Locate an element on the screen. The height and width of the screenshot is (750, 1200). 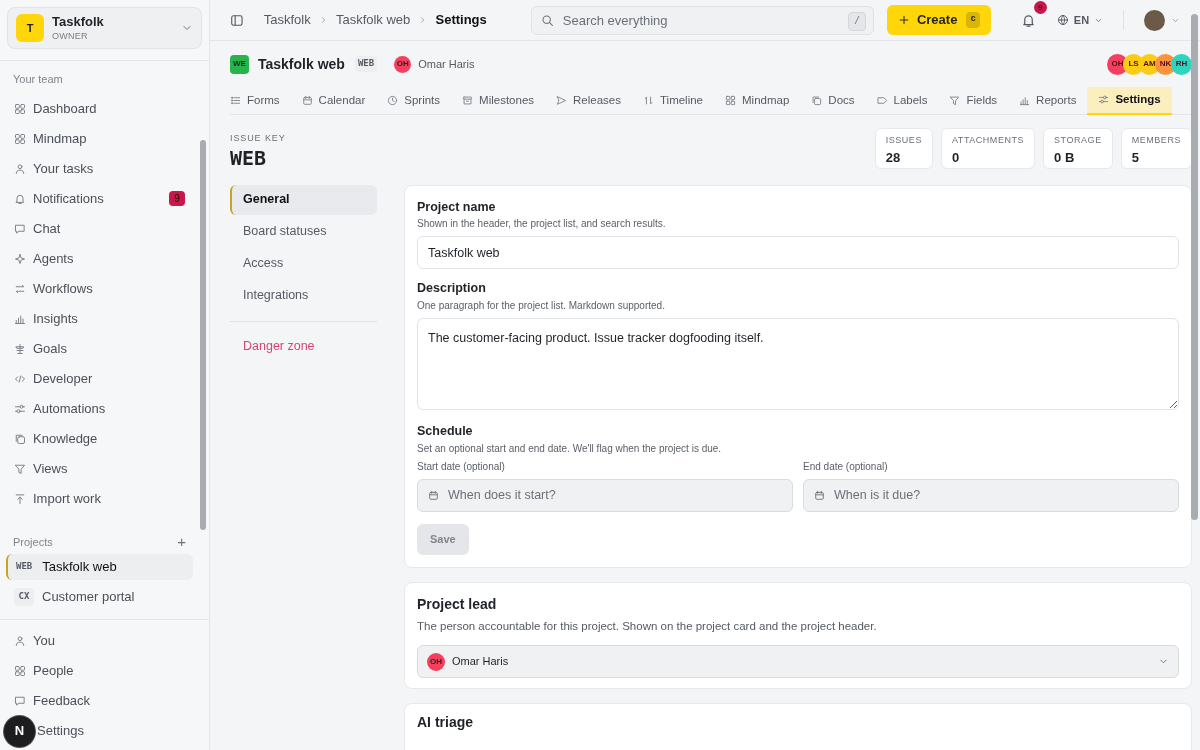
sidebar-item: Mindmap is located at coordinates (99, 138).